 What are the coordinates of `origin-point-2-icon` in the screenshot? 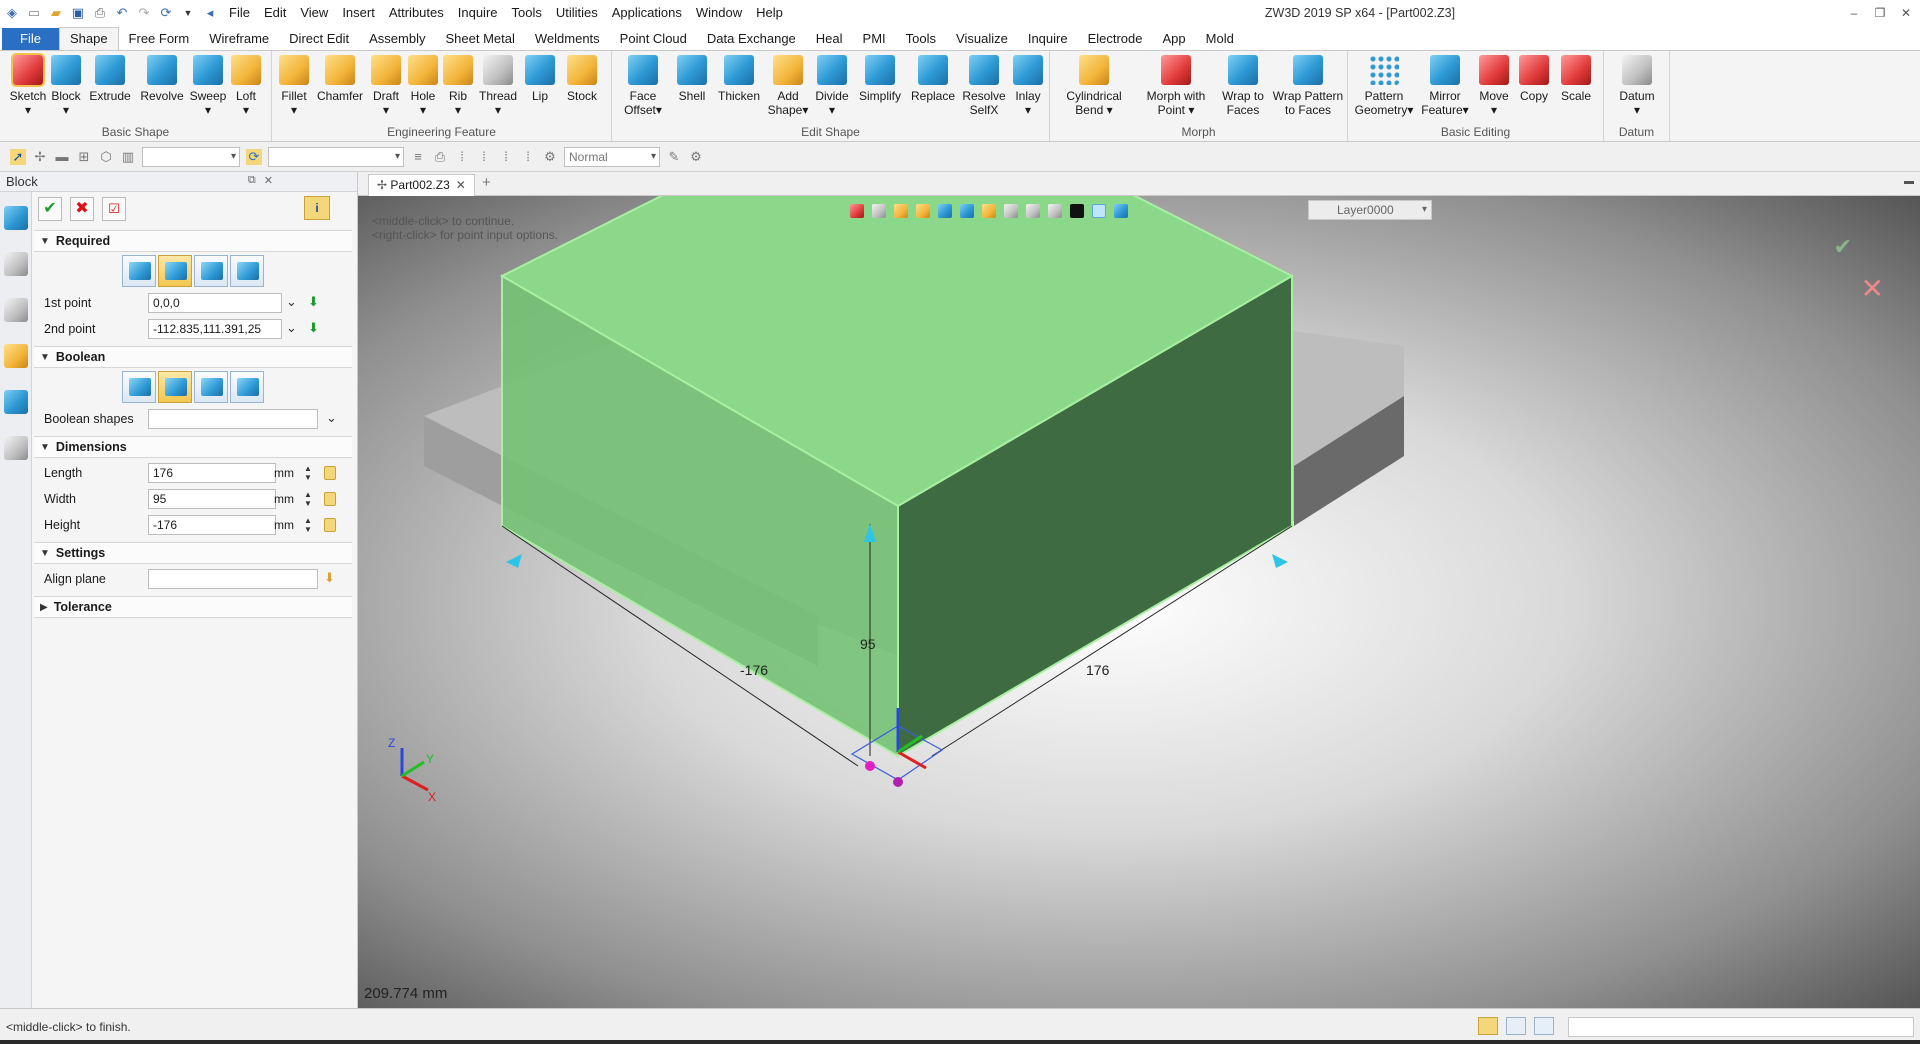 It's located at (898, 782).